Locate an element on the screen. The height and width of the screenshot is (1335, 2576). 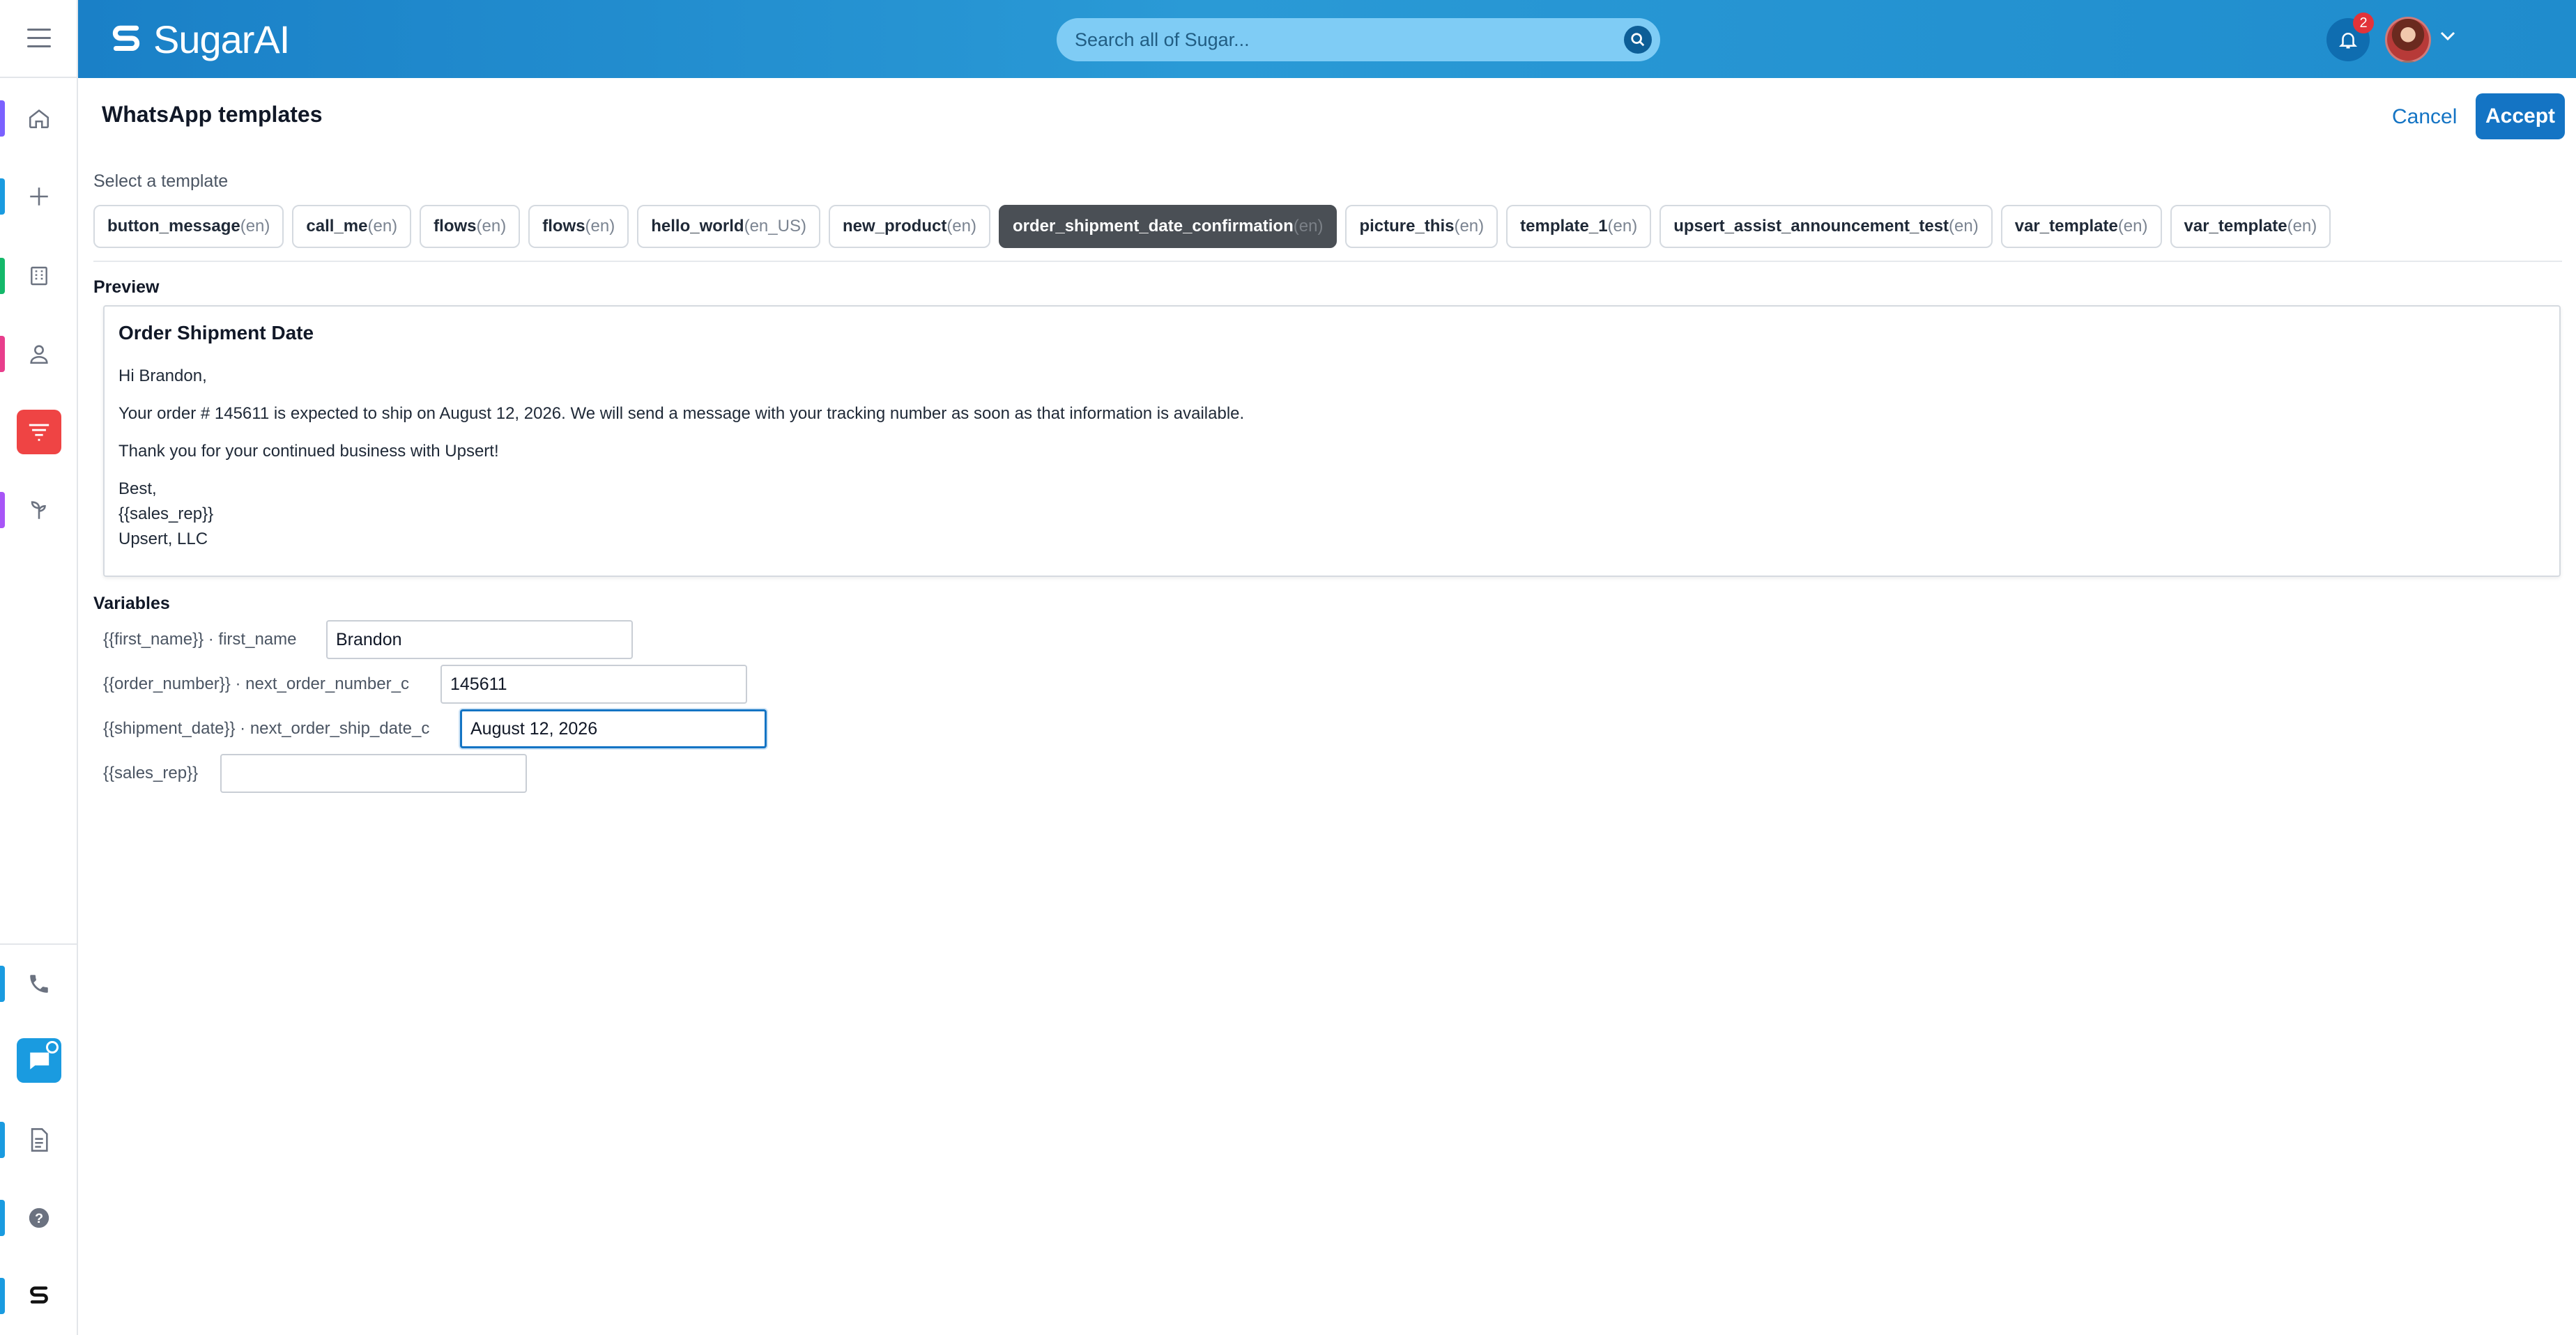
nav-contacts is located at coordinates (39, 354).